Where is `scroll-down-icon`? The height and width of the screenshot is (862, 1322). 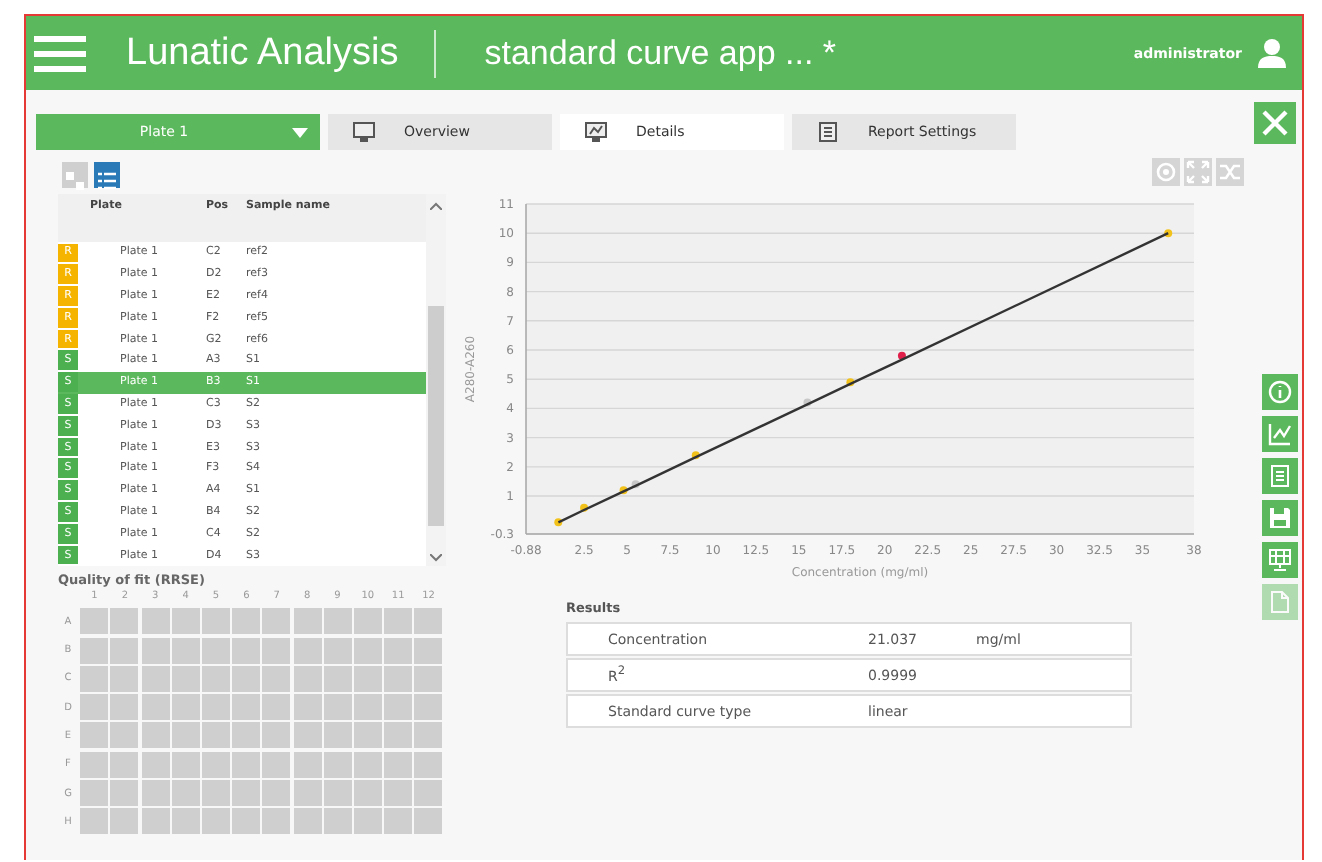 scroll-down-icon is located at coordinates (436, 557).